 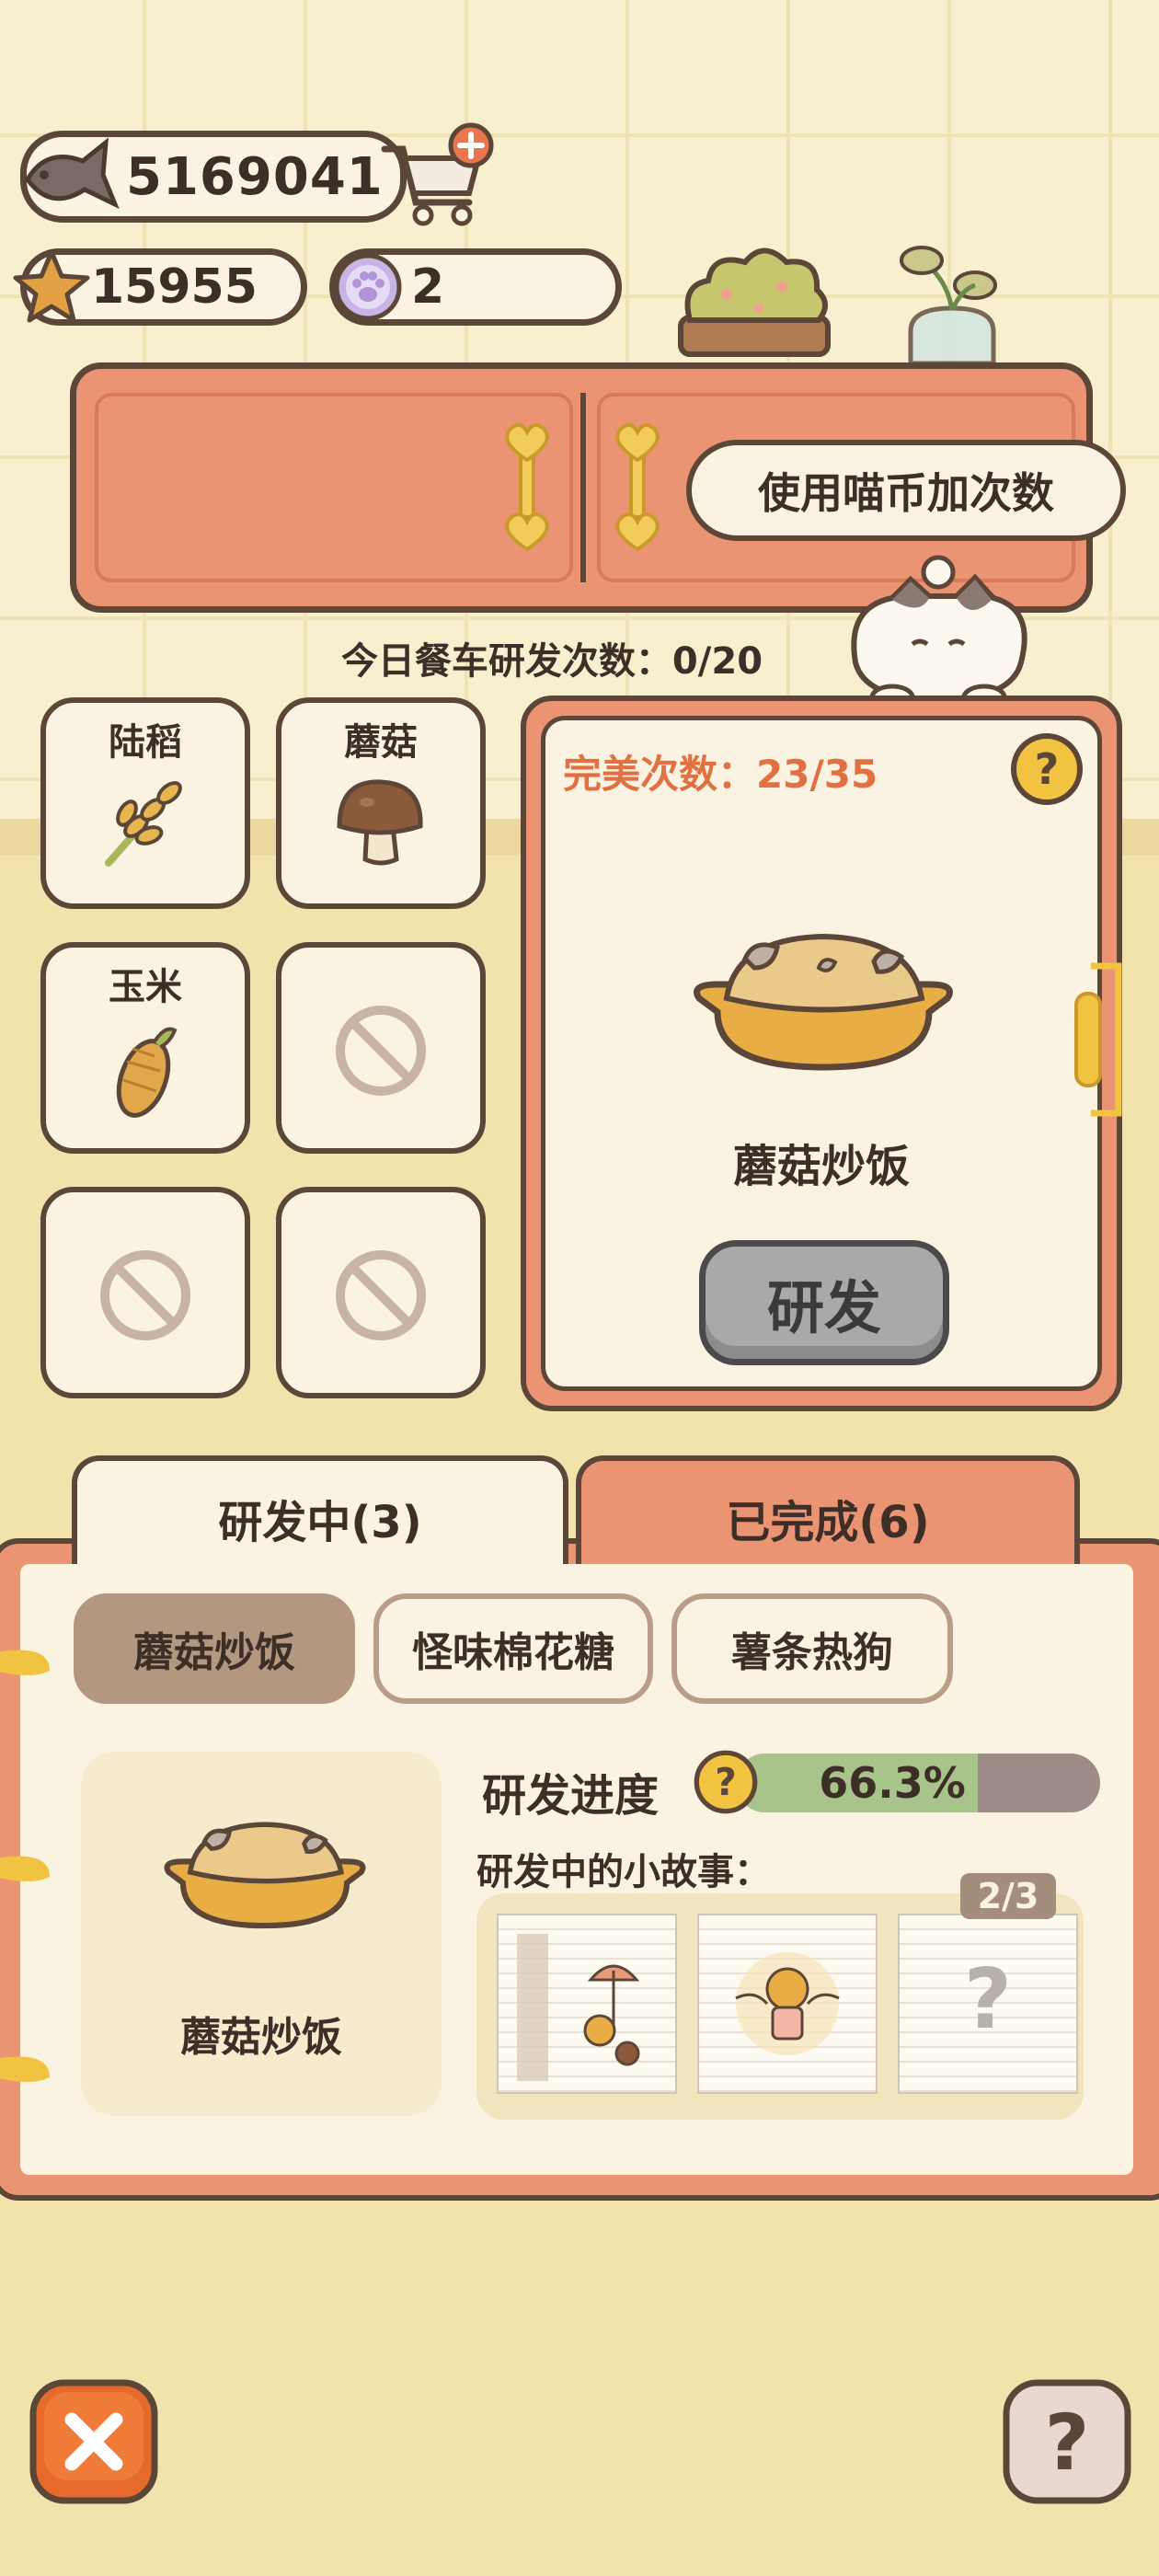 I want to click on close-button, so click(x=94, y=2441).